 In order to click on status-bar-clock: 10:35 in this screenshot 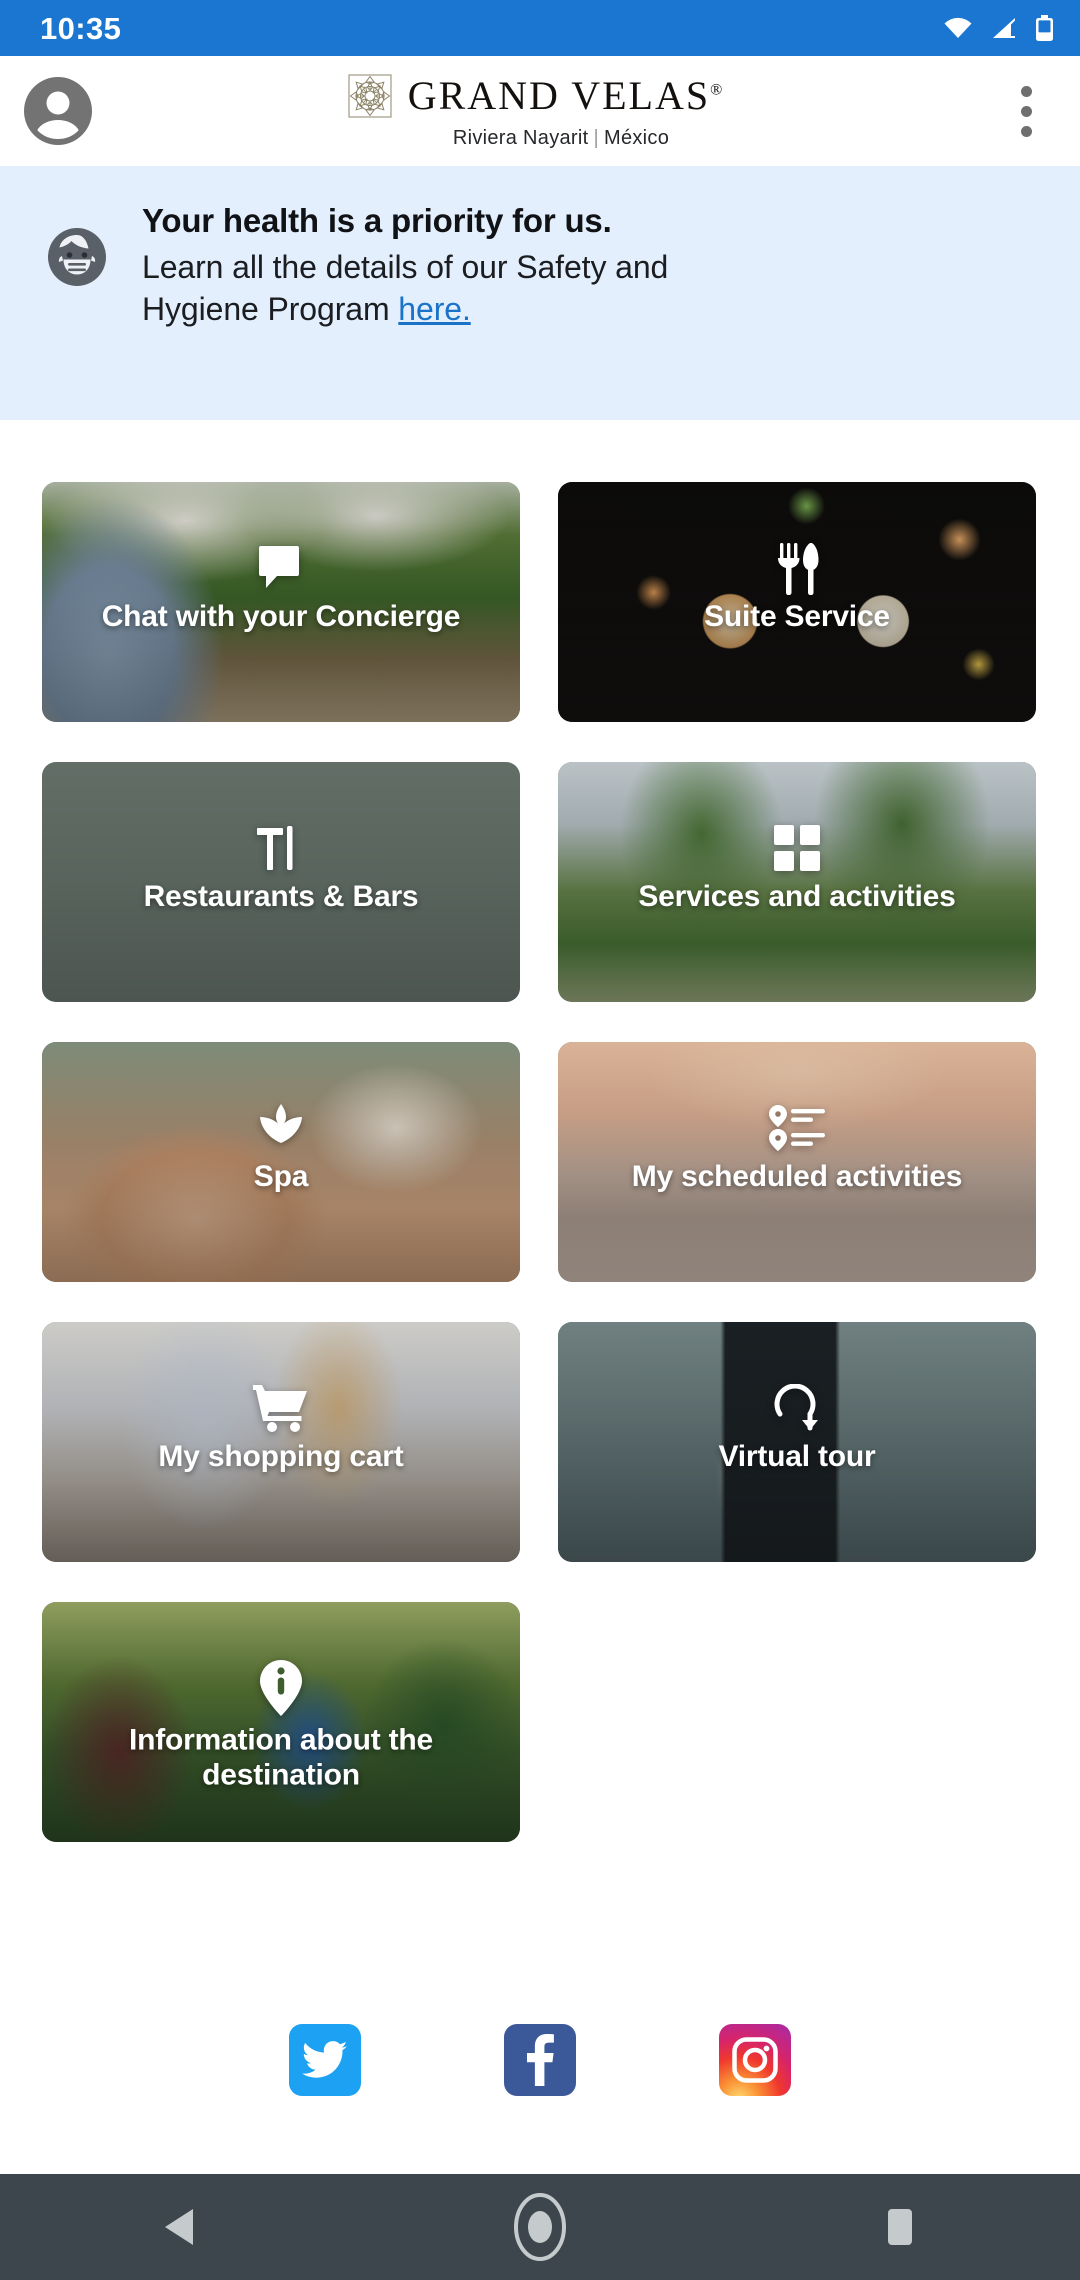, I will do `click(81, 28)`.